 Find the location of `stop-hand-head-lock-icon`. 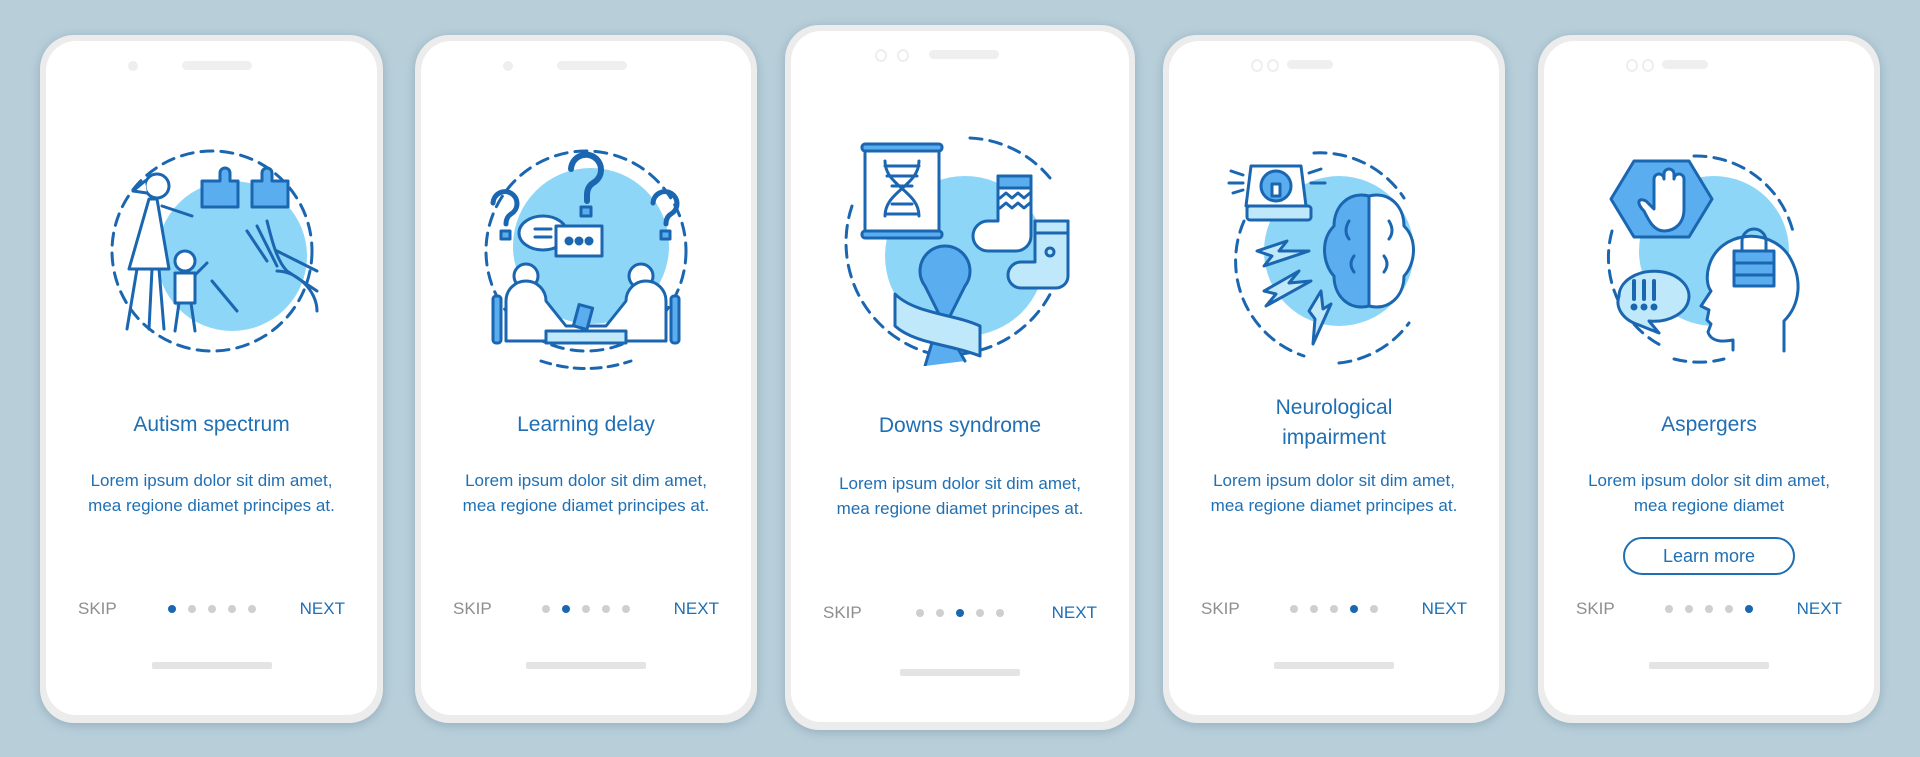

stop-hand-head-lock-icon is located at coordinates (1709, 256).